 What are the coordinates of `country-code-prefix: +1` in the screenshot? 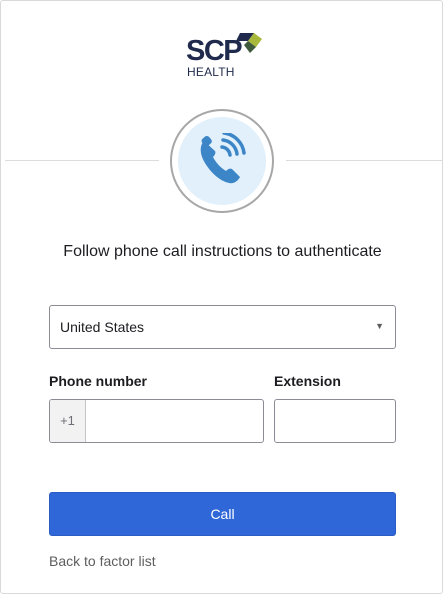 It's located at (68, 421).